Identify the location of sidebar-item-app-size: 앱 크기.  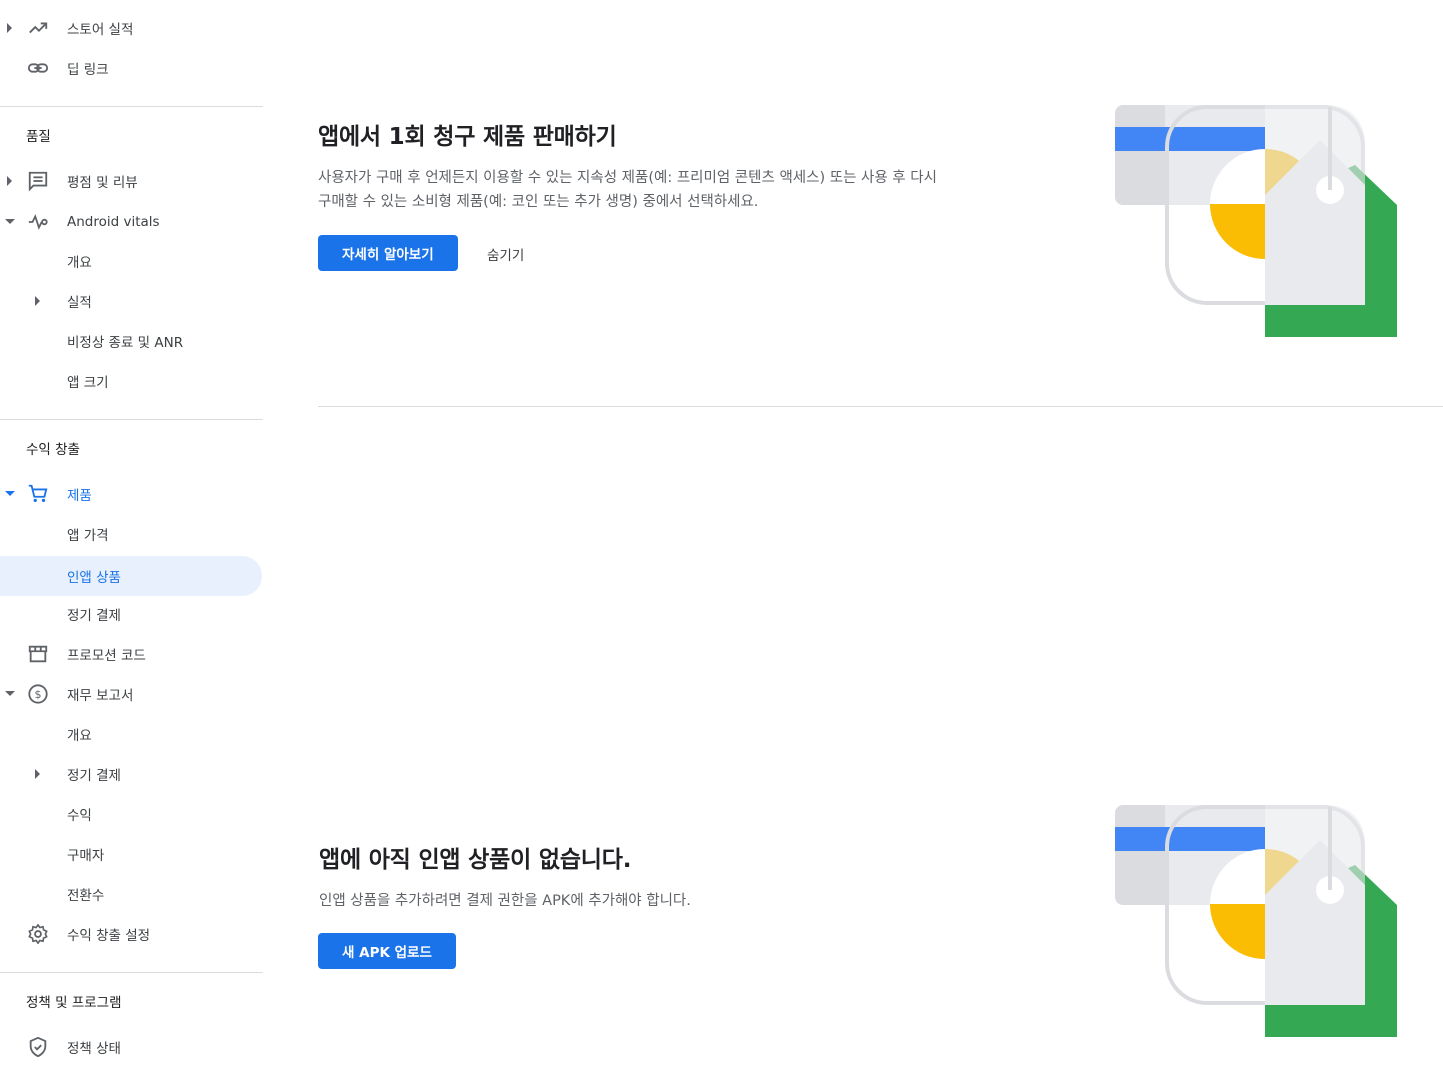
(131, 381).